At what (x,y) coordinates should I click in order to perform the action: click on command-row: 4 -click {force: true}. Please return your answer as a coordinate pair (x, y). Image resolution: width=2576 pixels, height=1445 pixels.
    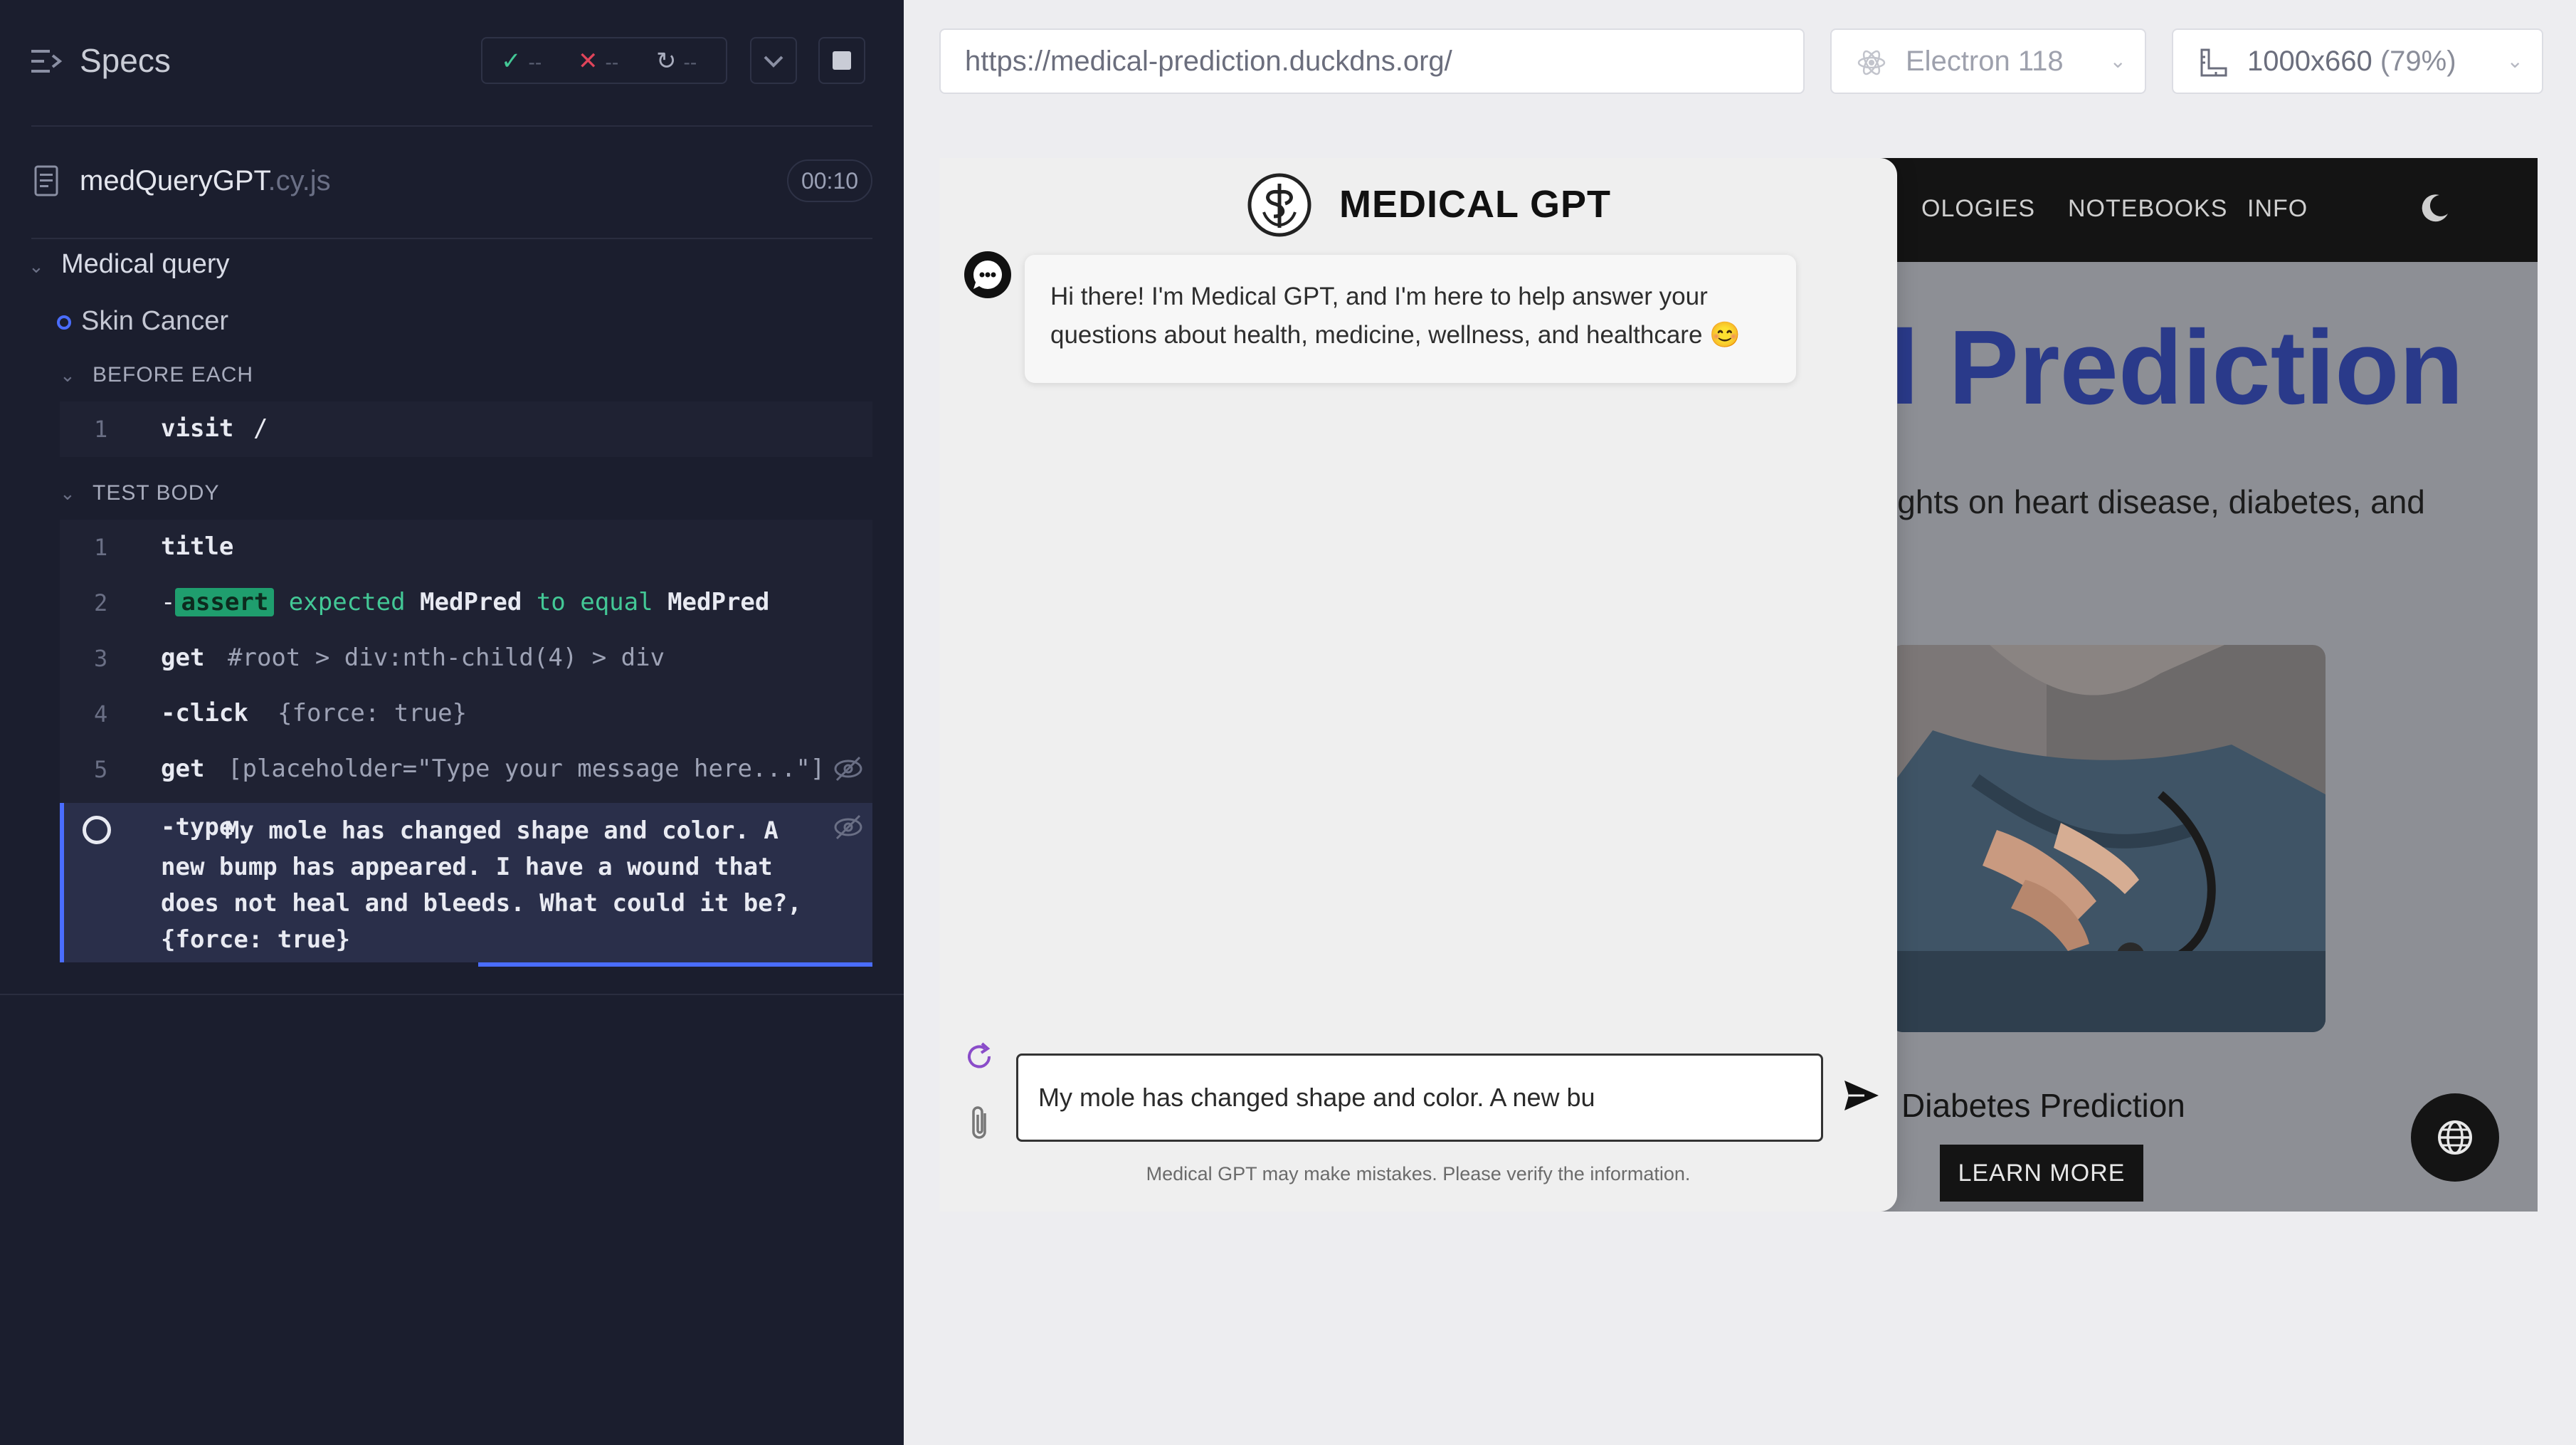
    Looking at the image, I should click on (466, 714).